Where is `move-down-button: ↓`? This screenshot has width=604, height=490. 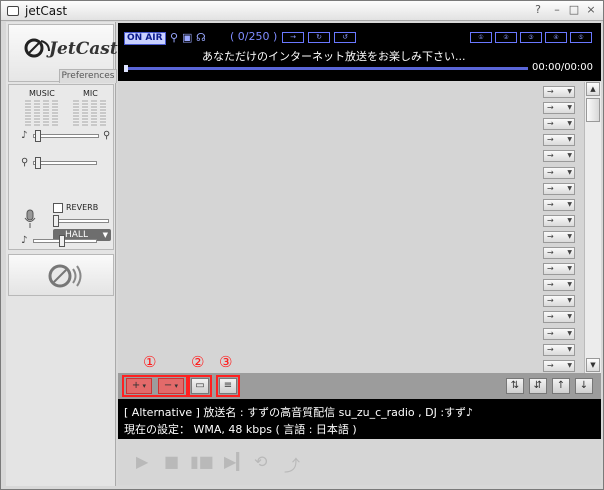
move-down-button: ↓ is located at coordinates (584, 386).